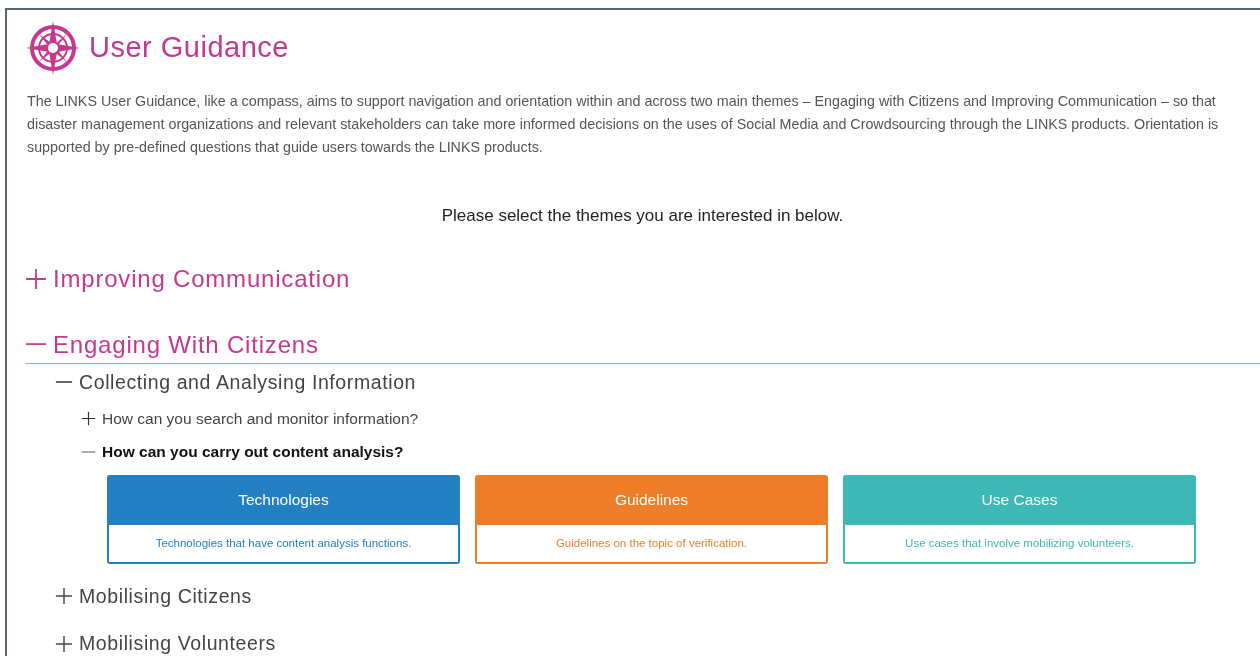 The image size is (1260, 656). What do you see at coordinates (242, 452) in the screenshot?
I see `question-toggle: How can you carry out content analysis?` at bounding box center [242, 452].